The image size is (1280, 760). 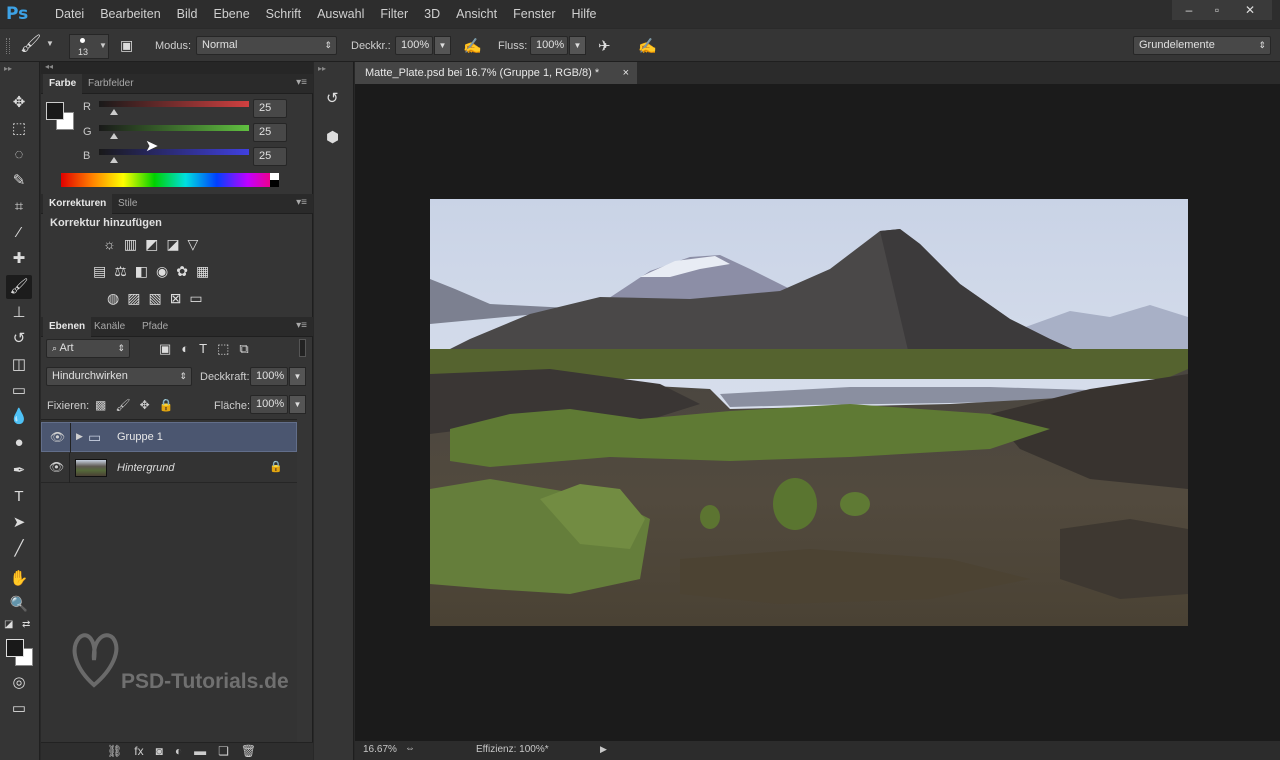 What do you see at coordinates (332, 98) in the screenshot?
I see `history-panel-icon: ↺` at bounding box center [332, 98].